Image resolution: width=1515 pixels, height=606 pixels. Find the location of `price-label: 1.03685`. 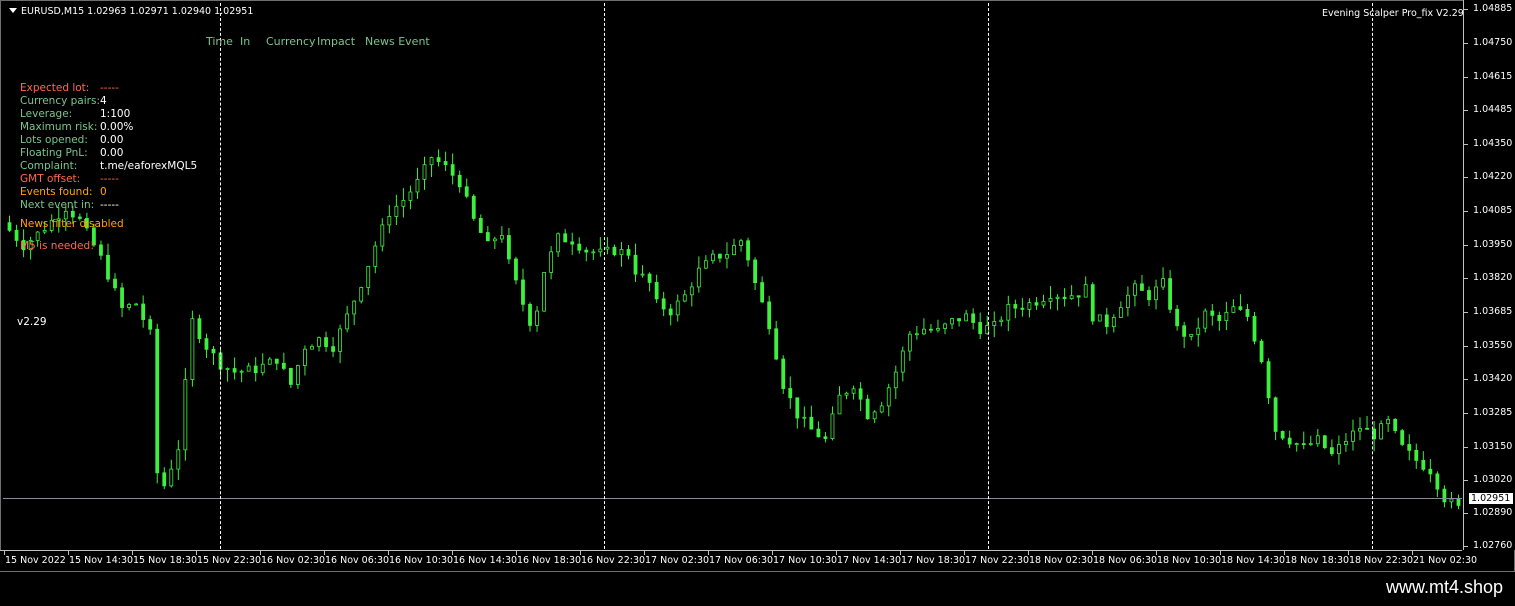

price-label: 1.03685 is located at coordinates (1493, 312).